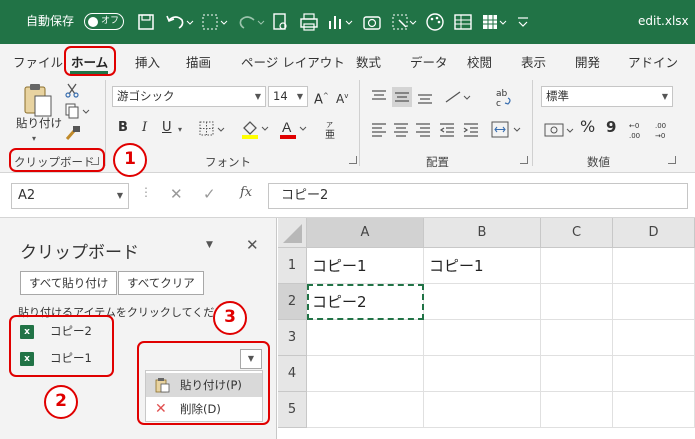  Describe the element at coordinates (368, 61) in the screenshot. I see `tab-formulas: 数式` at that location.